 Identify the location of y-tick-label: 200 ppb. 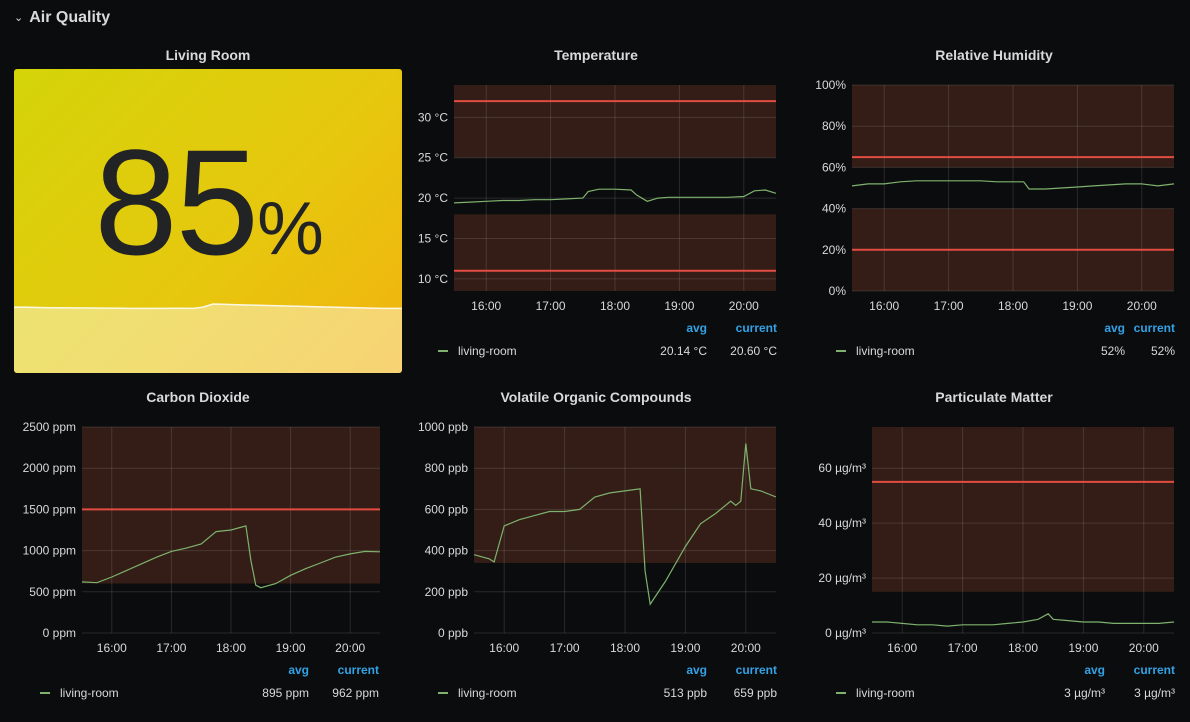
(447, 592).